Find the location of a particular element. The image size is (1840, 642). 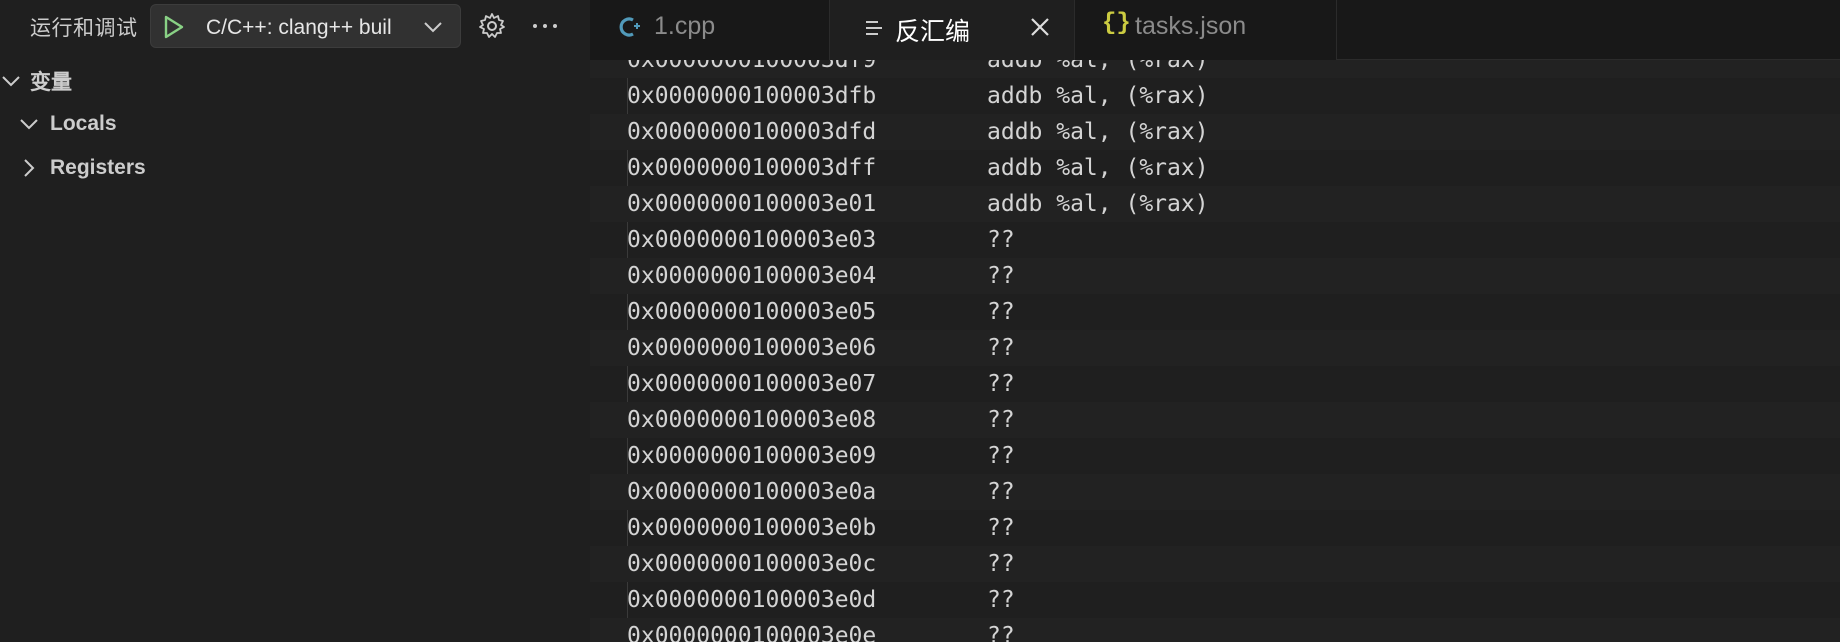

braces-icon: {} is located at coordinates (1116, 23).